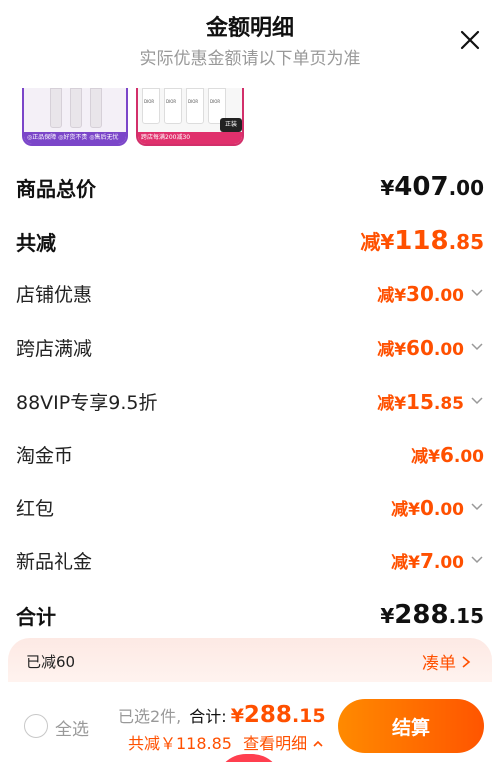 The height and width of the screenshot is (762, 500). Describe the element at coordinates (250, 347) in the screenshot. I see `row-cross-shop: 跨店满减 减 ¥60.00` at that location.